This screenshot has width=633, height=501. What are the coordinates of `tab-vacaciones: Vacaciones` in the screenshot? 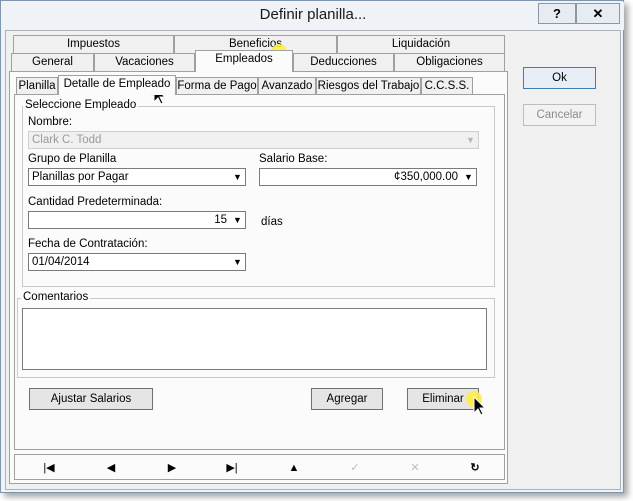 It's located at (144, 62).